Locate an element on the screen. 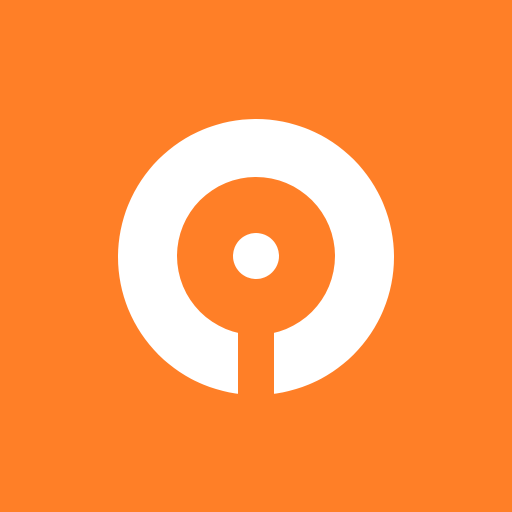  center-dot is located at coordinates (256, 256).